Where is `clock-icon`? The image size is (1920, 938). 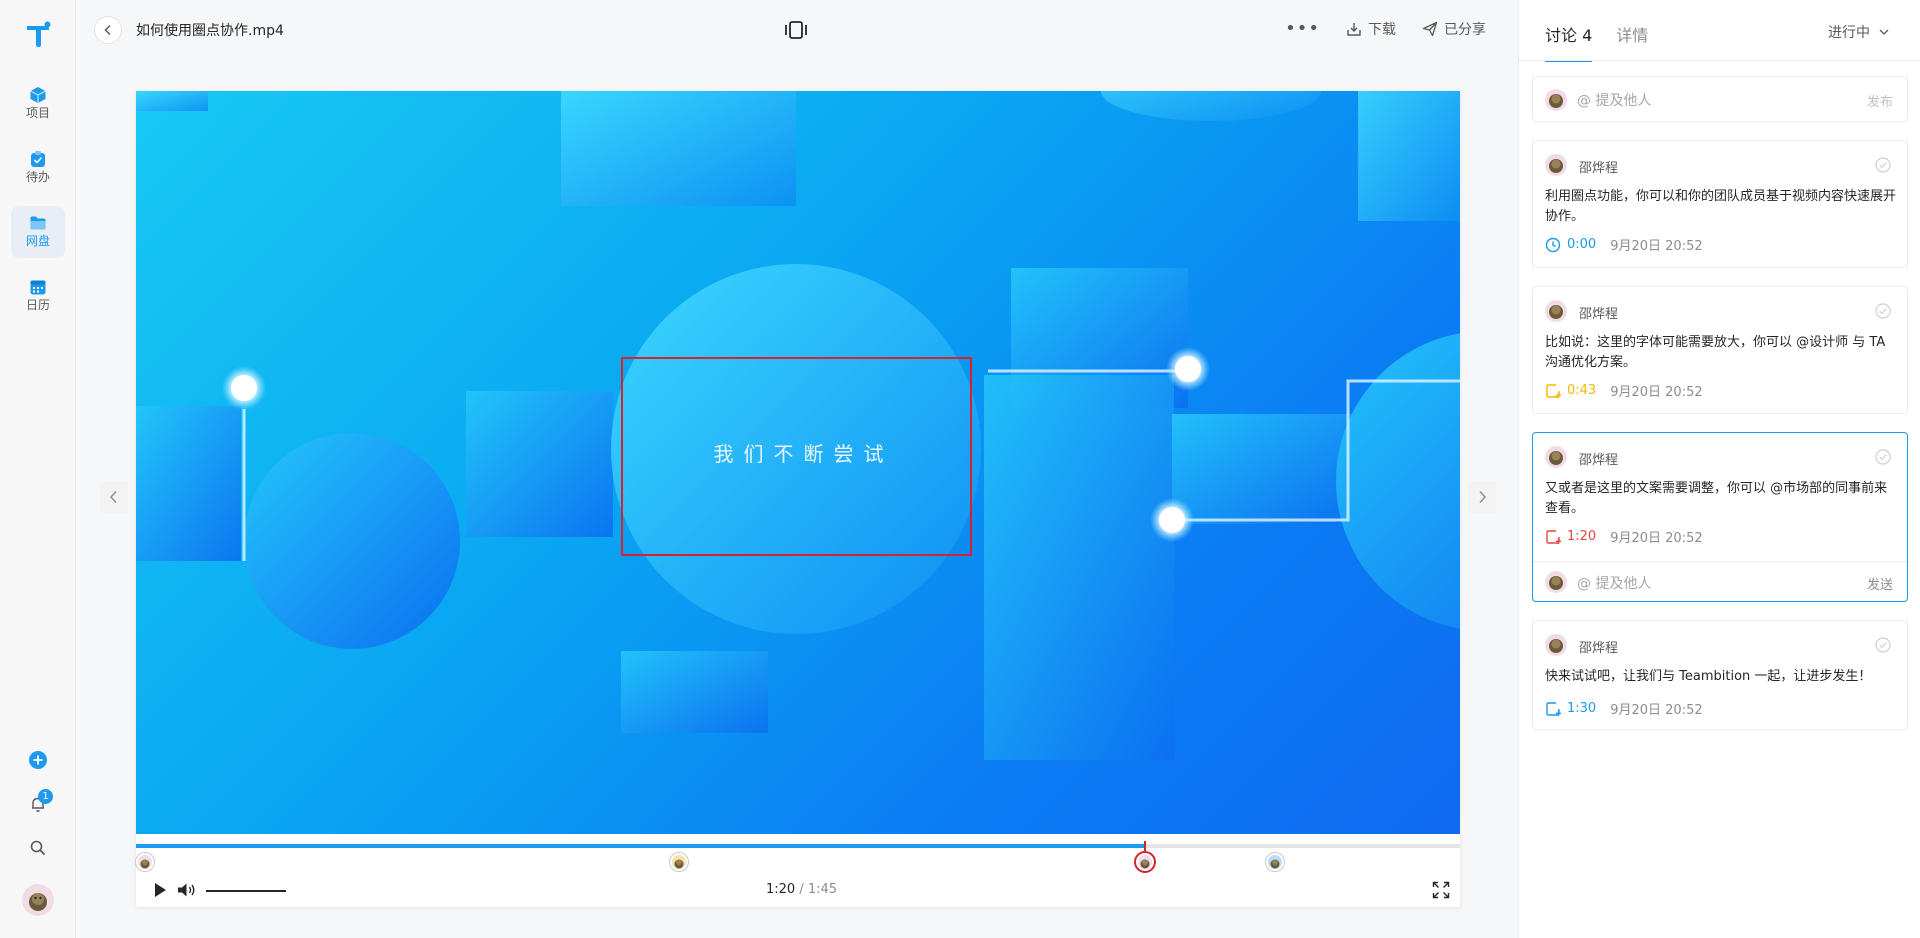 clock-icon is located at coordinates (1553, 244).